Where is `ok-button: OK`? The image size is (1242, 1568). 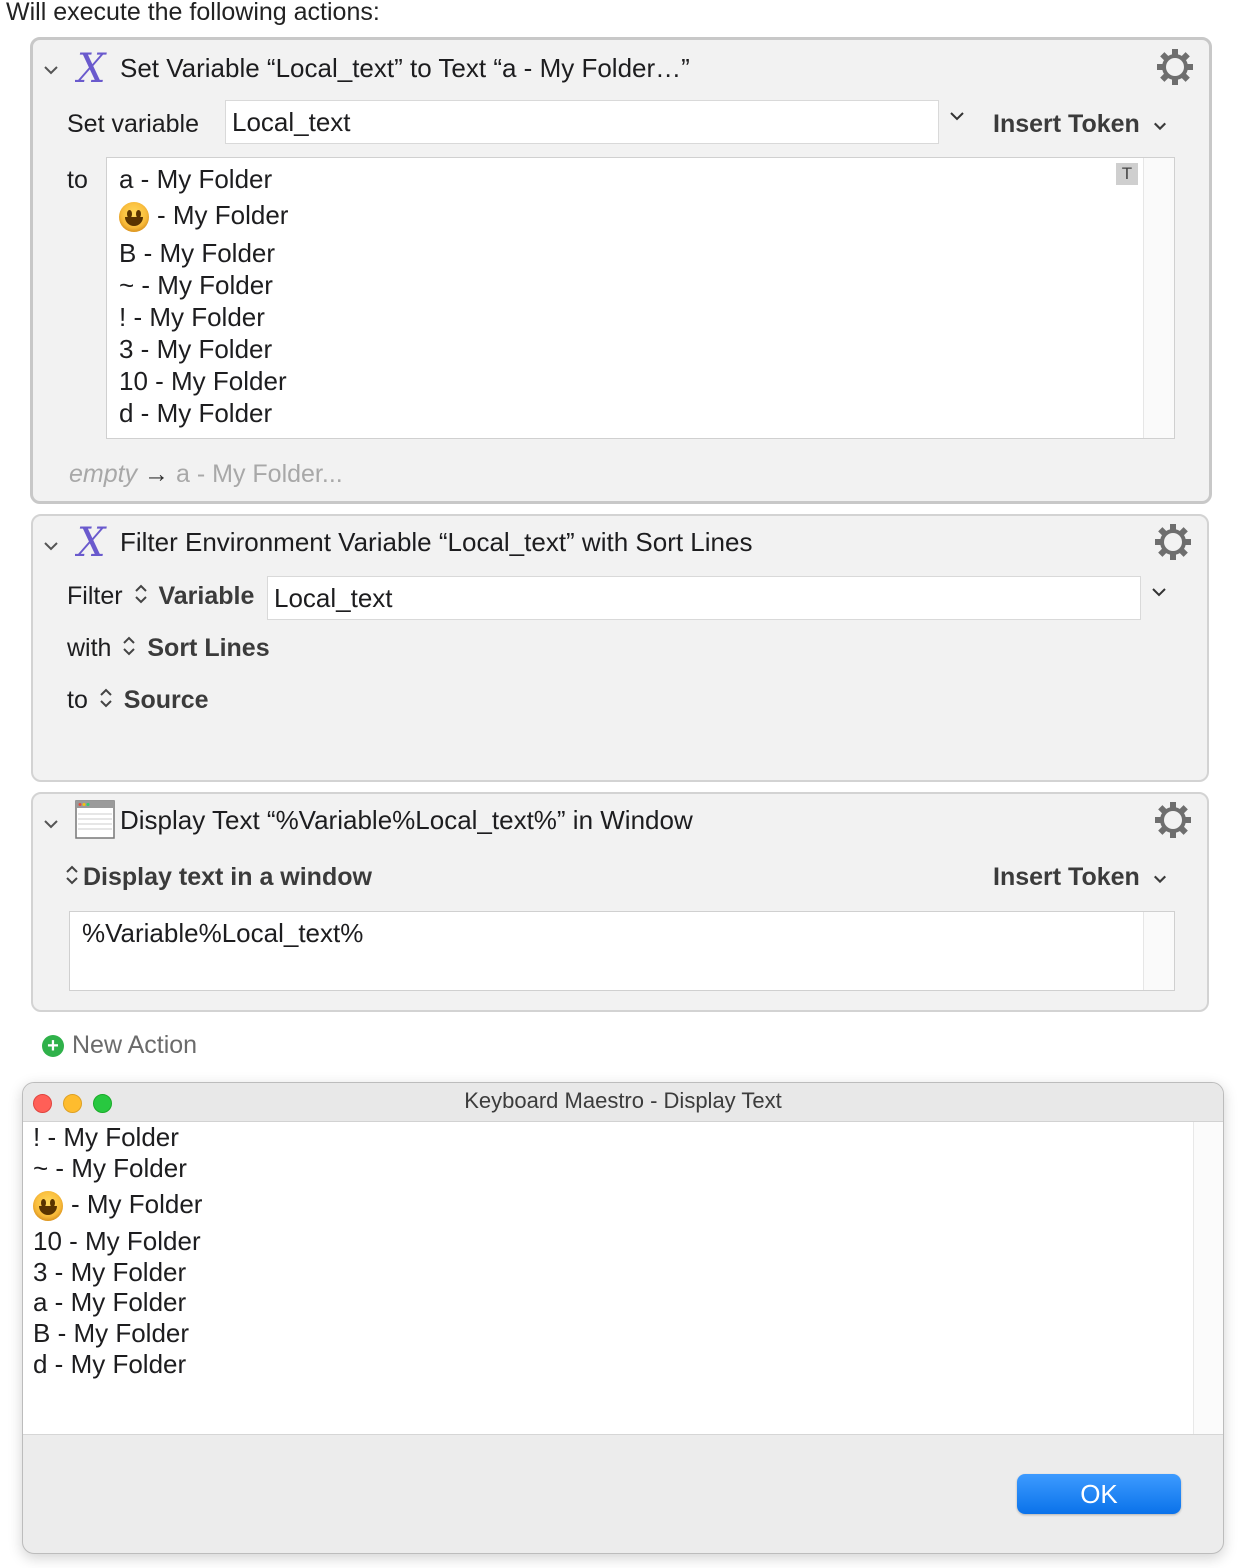 ok-button: OK is located at coordinates (1099, 1494).